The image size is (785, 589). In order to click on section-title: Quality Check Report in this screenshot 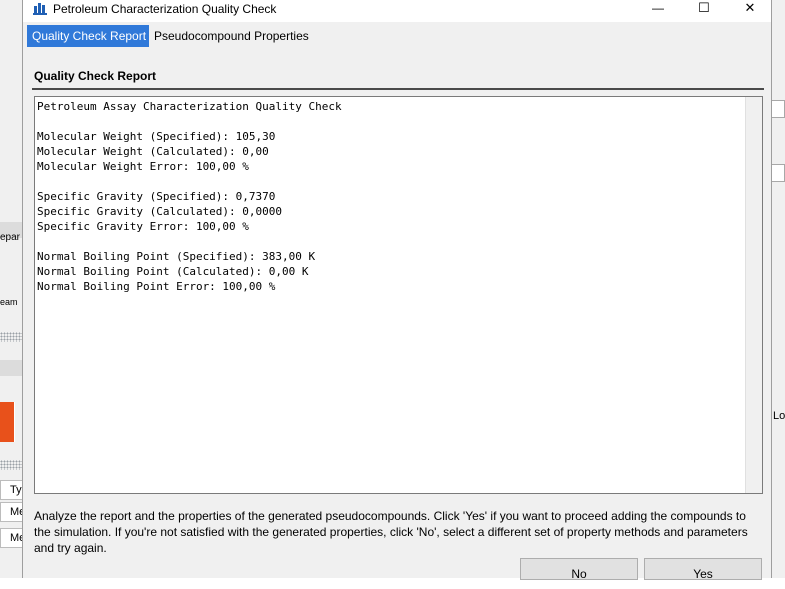, I will do `click(95, 76)`.